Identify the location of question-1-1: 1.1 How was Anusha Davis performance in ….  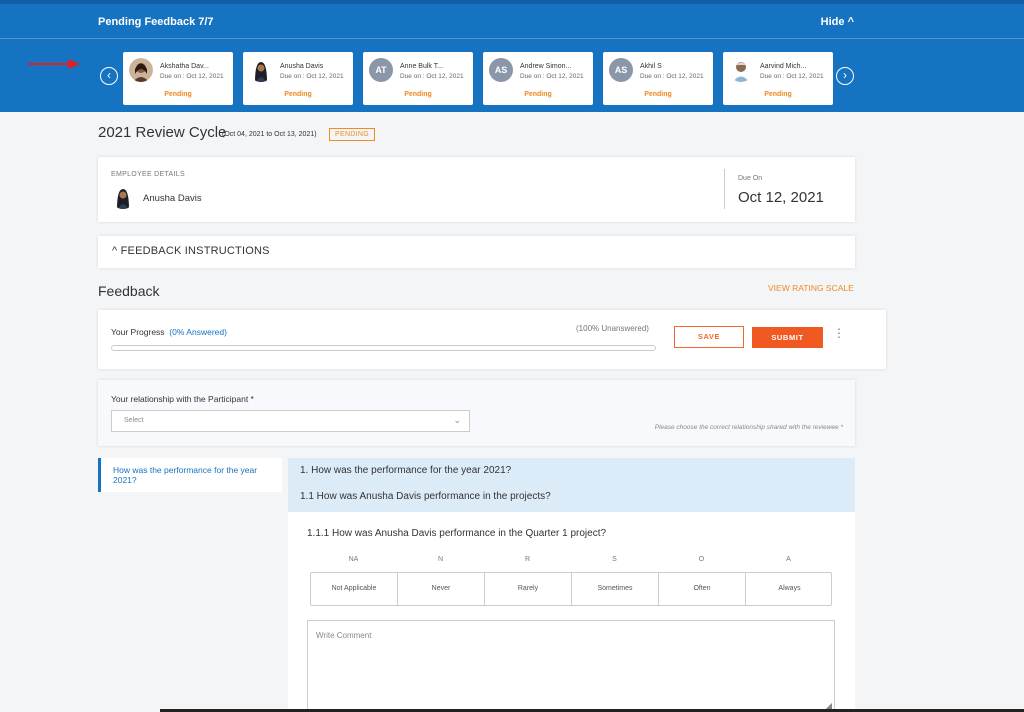
(425, 496).